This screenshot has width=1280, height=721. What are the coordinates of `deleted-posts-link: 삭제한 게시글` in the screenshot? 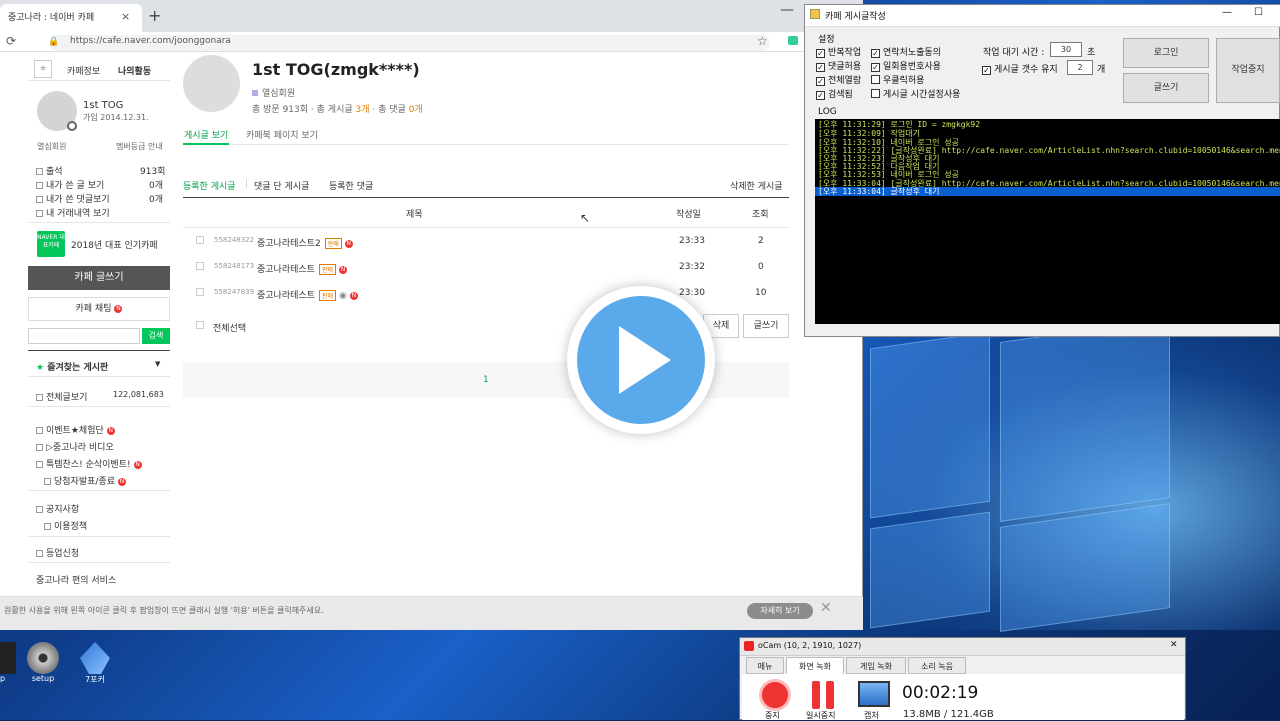 It's located at (756, 185).